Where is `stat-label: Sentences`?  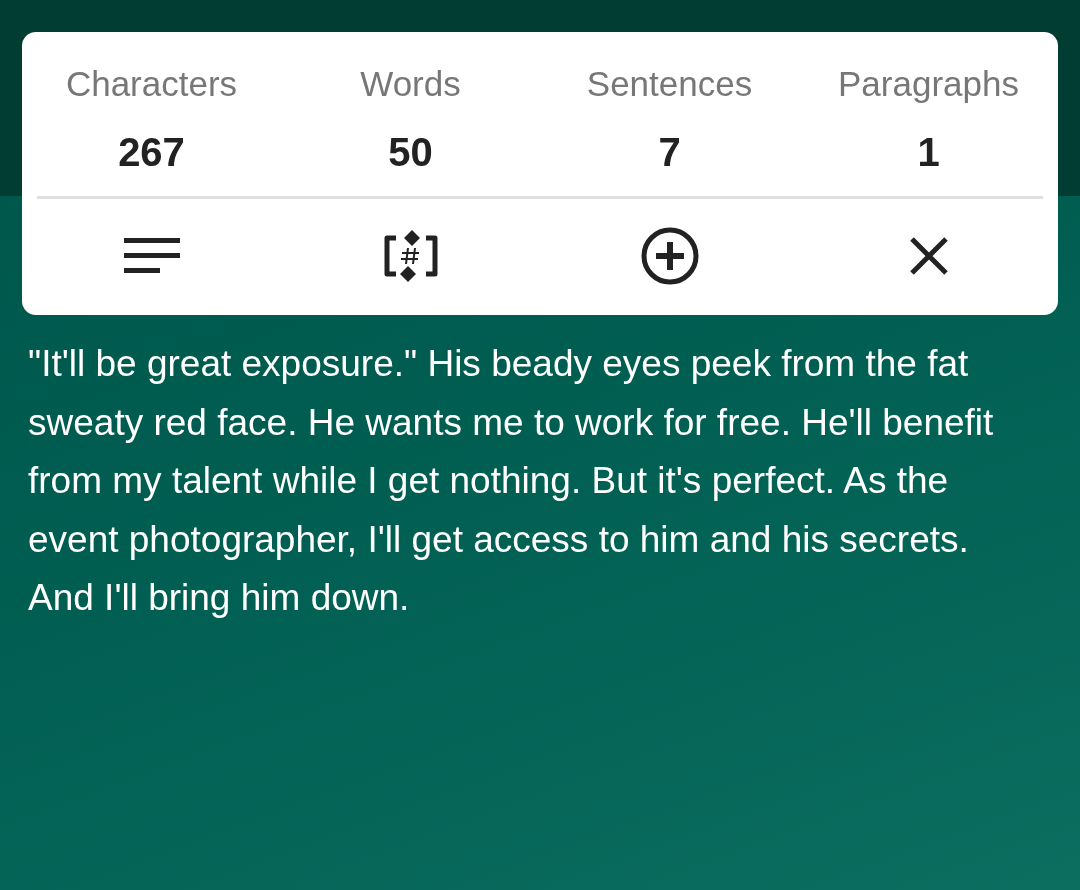 stat-label: Sentences is located at coordinates (669, 84).